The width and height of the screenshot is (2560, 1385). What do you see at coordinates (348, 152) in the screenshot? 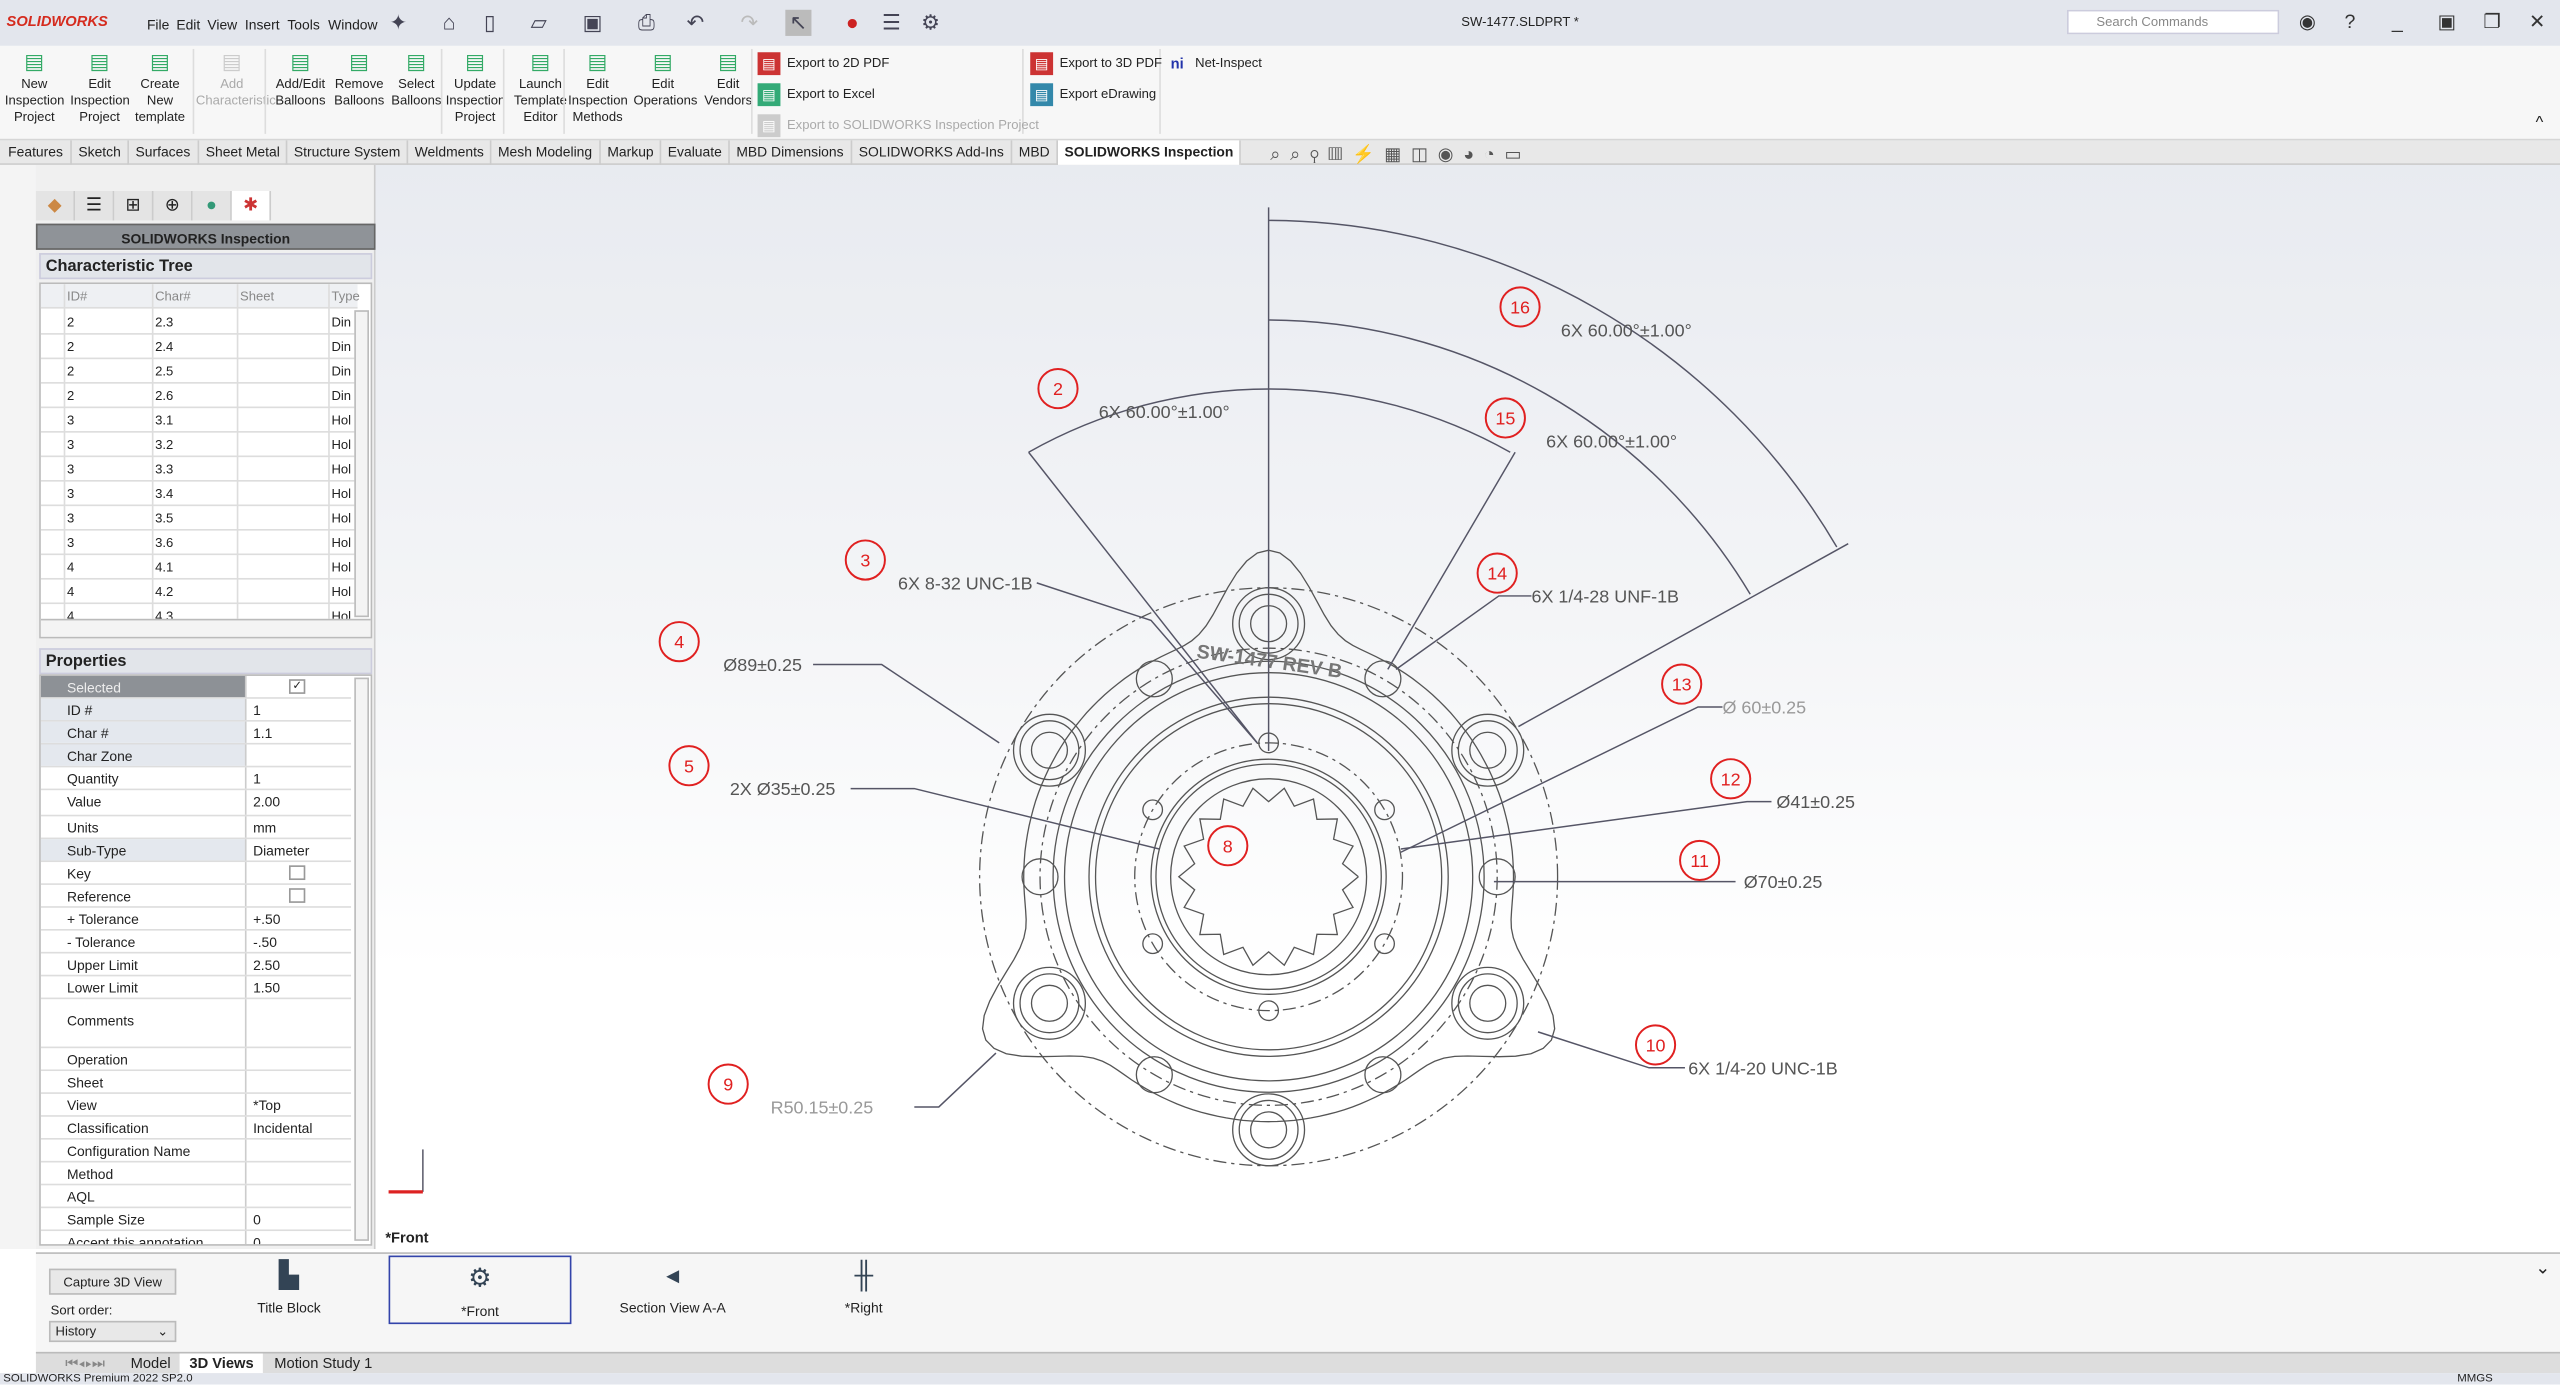
I see `tab-structure-system: Structure System` at bounding box center [348, 152].